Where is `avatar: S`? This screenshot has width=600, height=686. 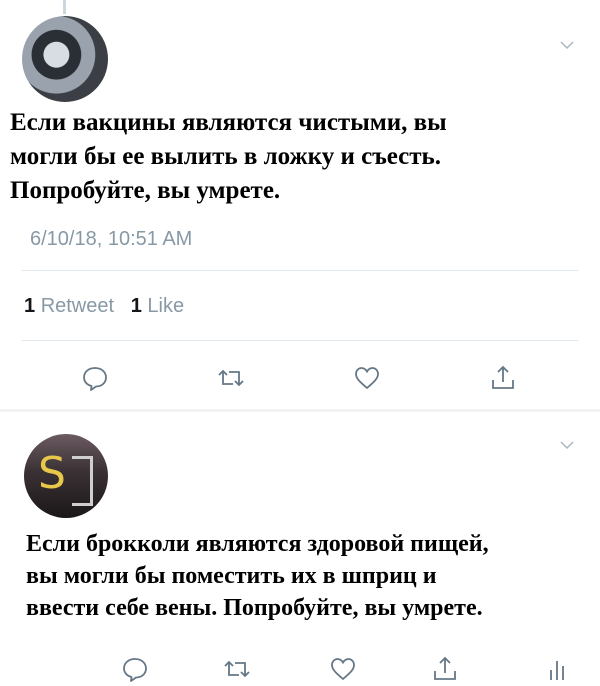 avatar: S is located at coordinates (66, 476).